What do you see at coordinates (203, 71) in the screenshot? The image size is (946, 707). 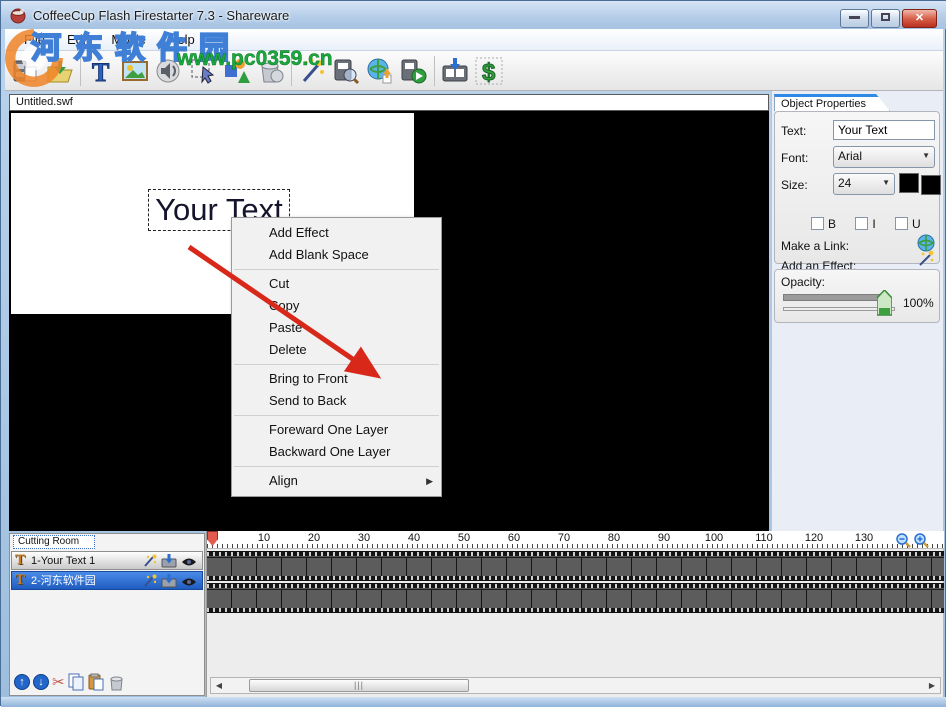 I see `select-icon` at bounding box center [203, 71].